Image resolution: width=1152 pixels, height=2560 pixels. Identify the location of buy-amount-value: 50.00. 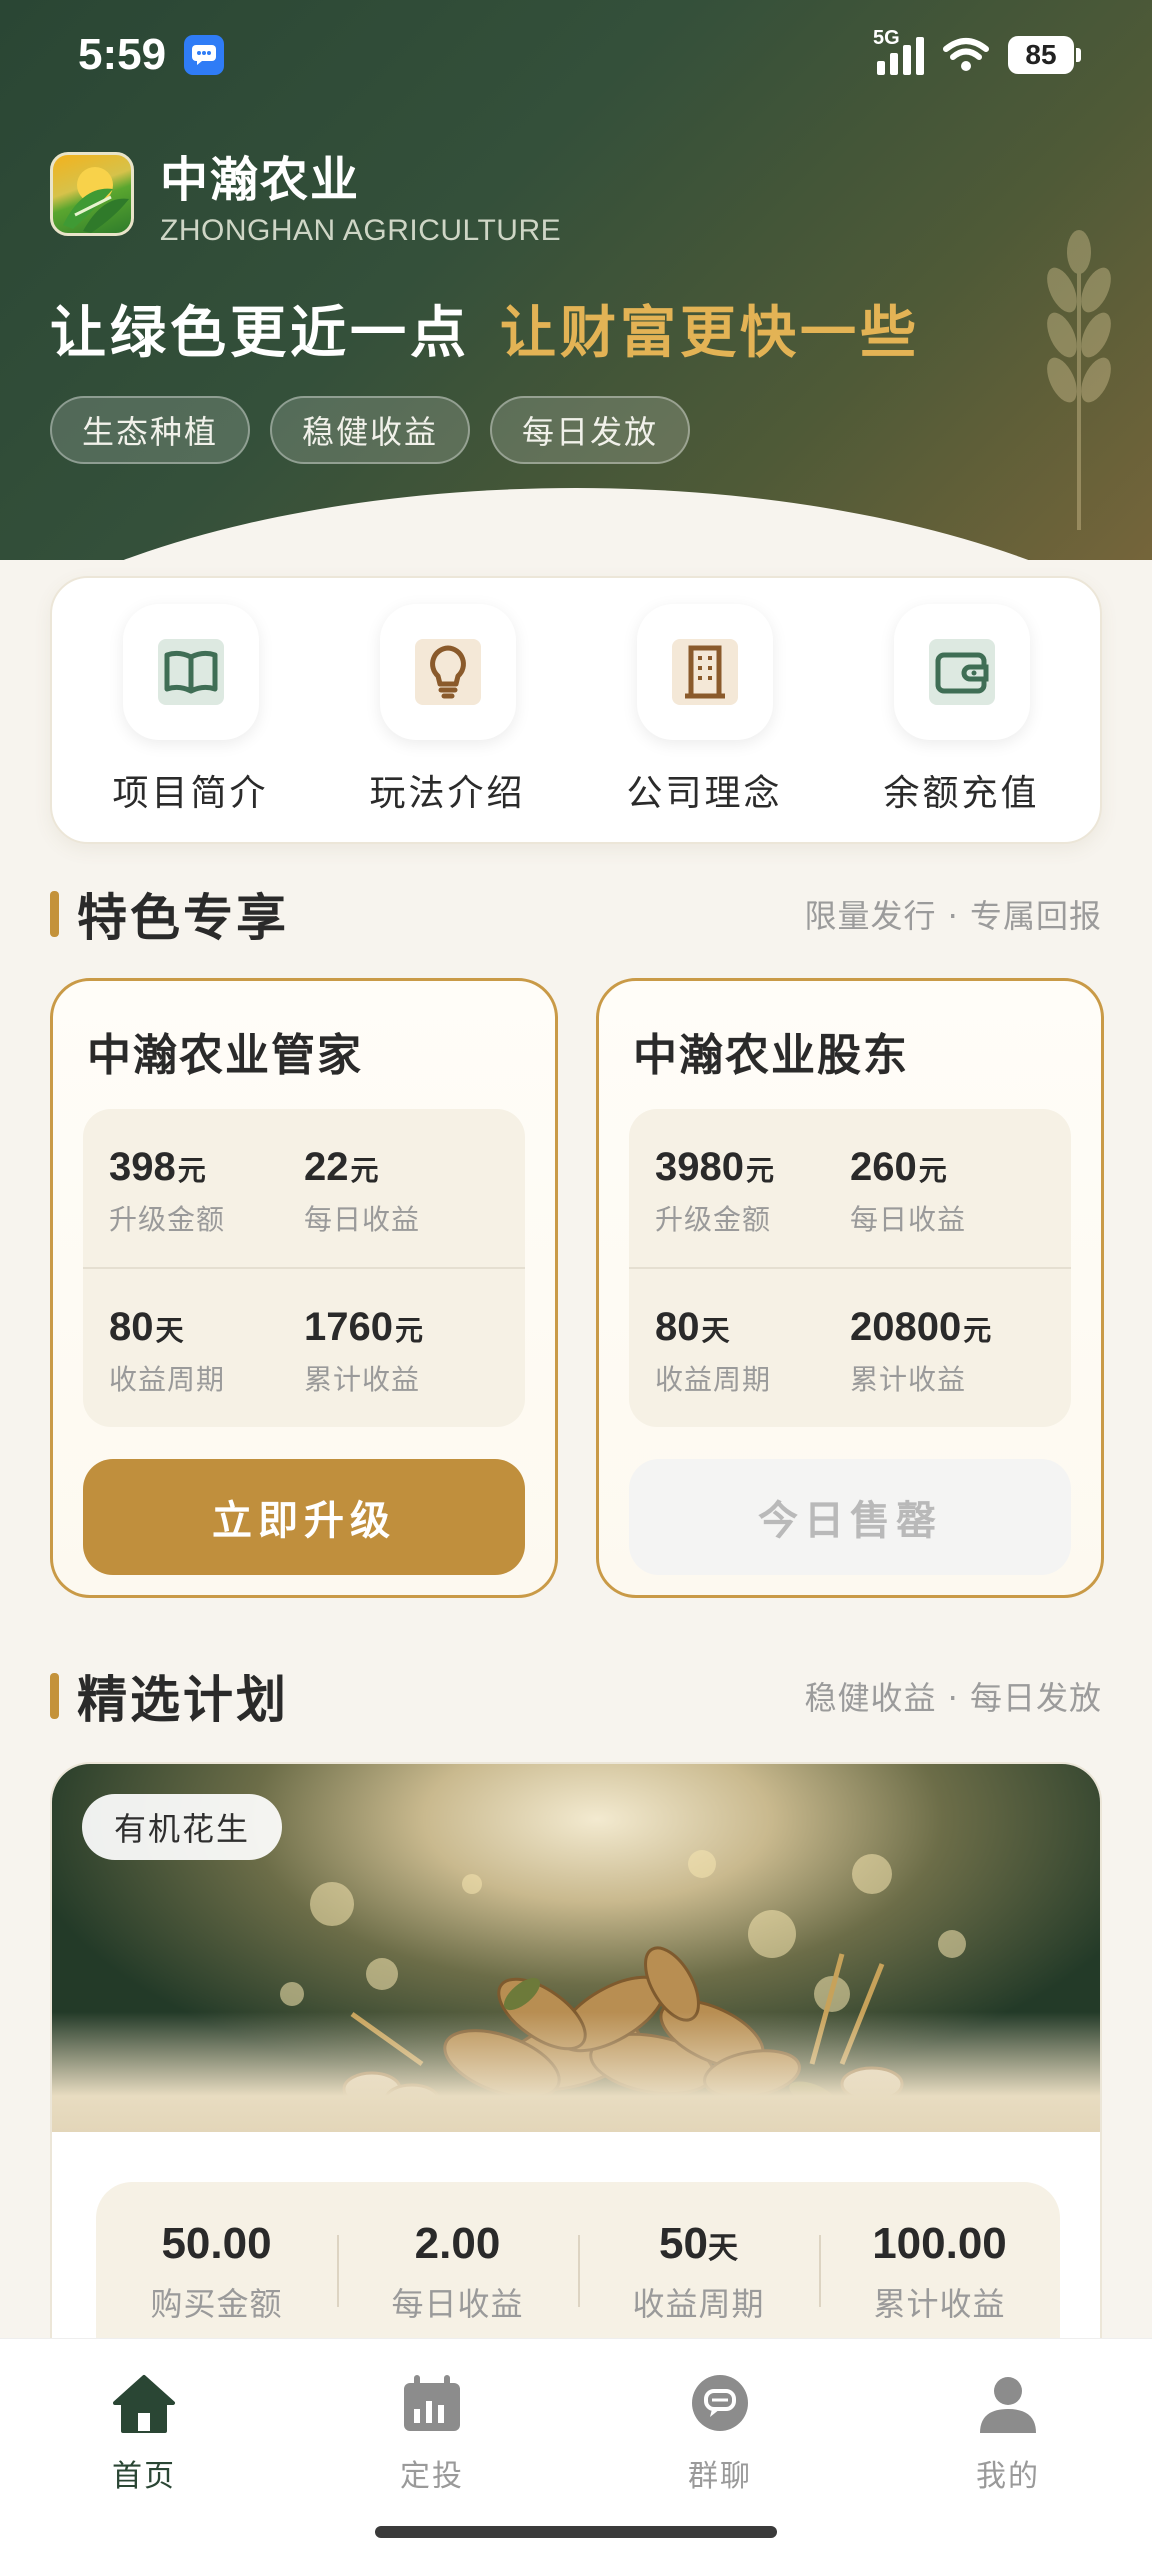
(216, 2243).